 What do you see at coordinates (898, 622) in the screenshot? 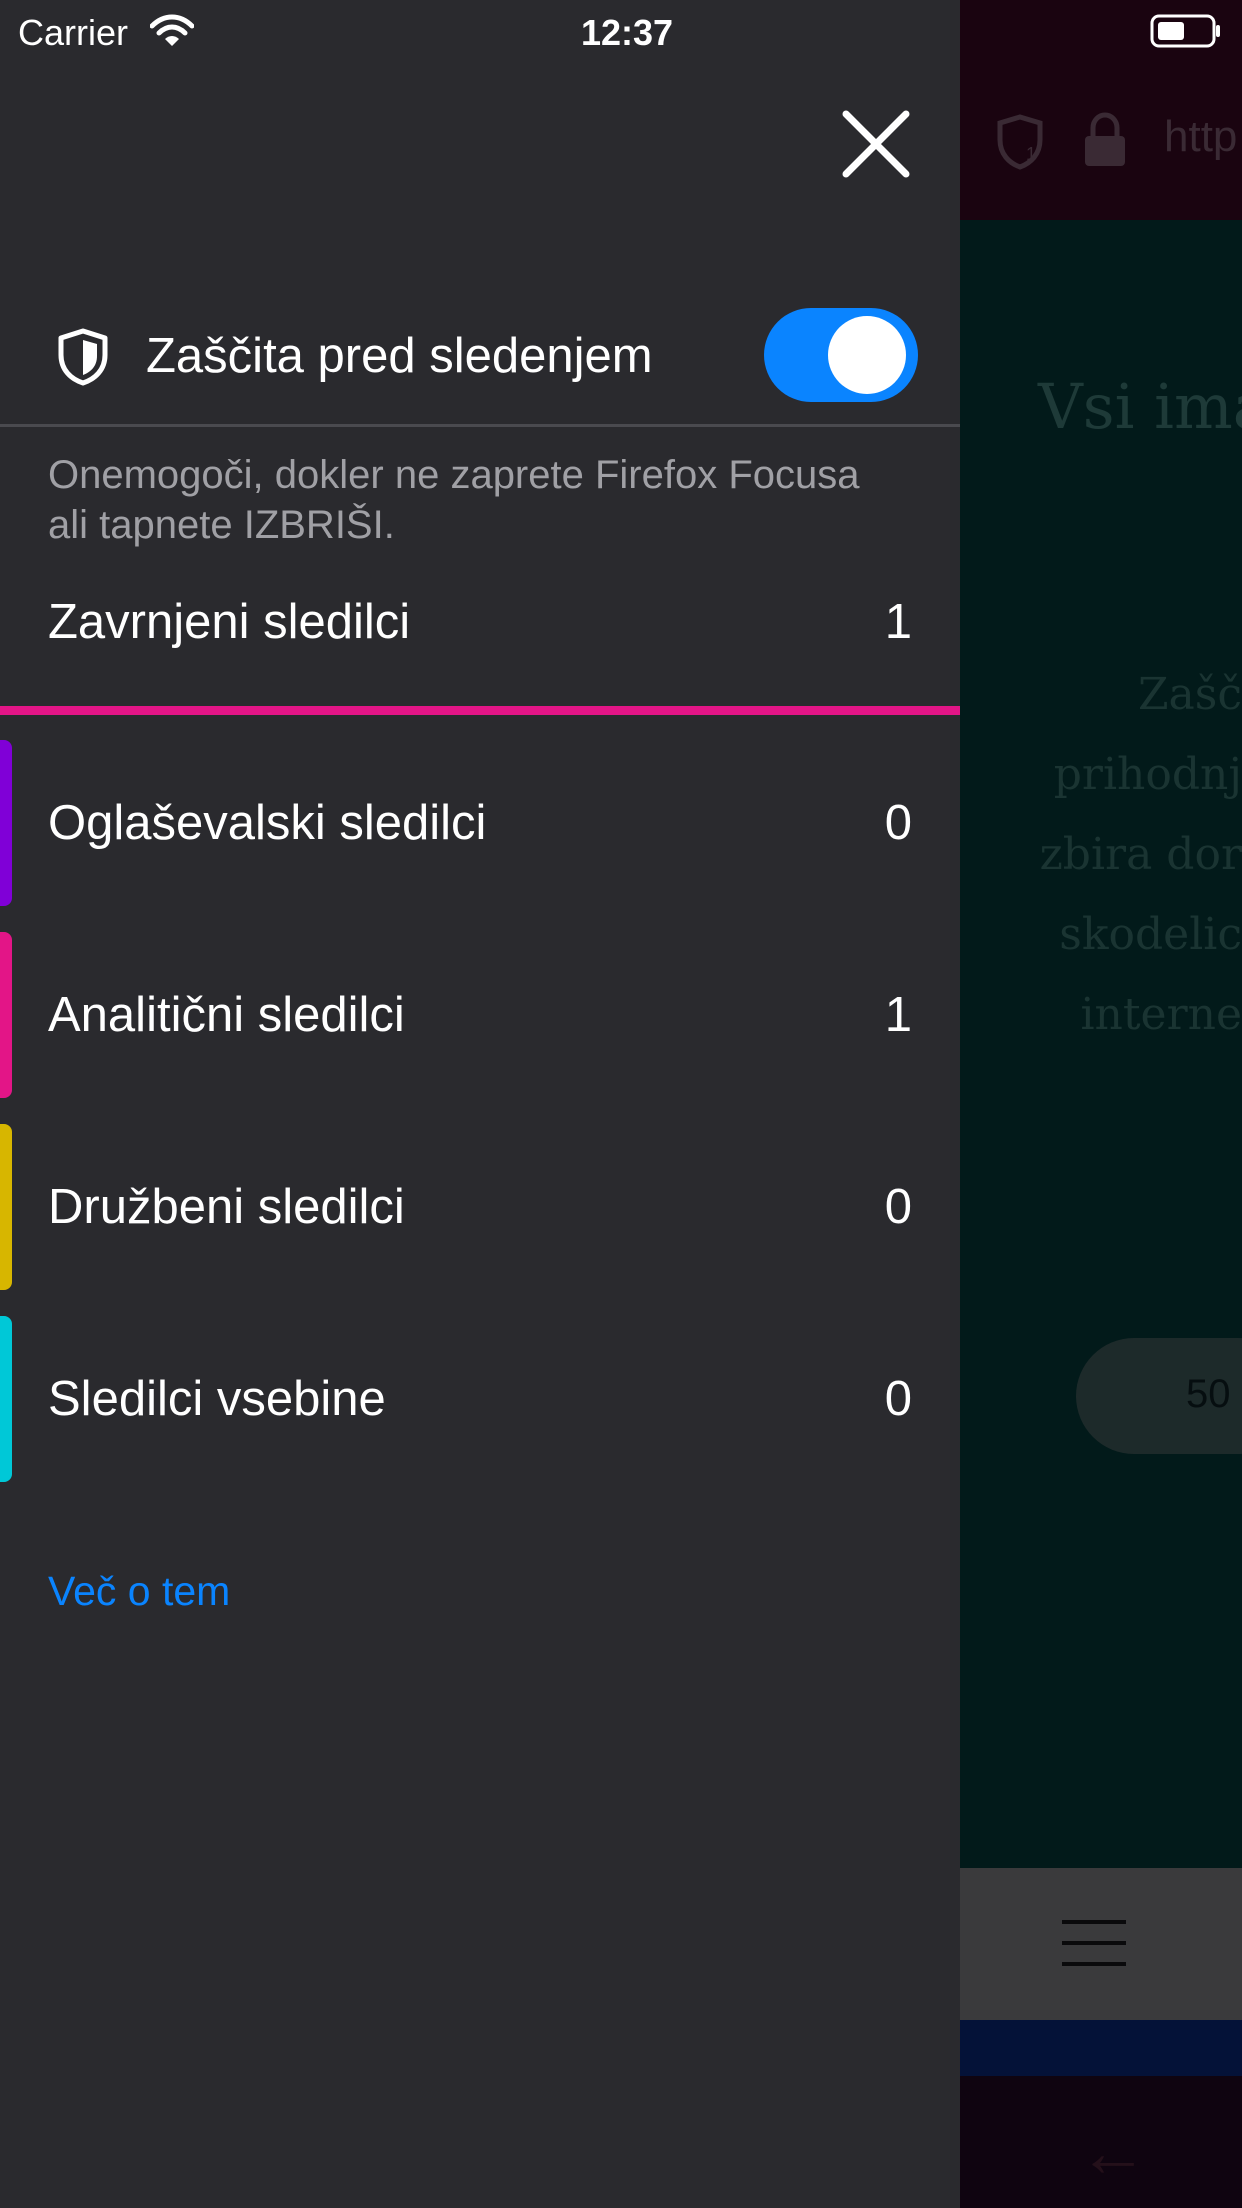
I see `trackers-blocked-count: 1` at bounding box center [898, 622].